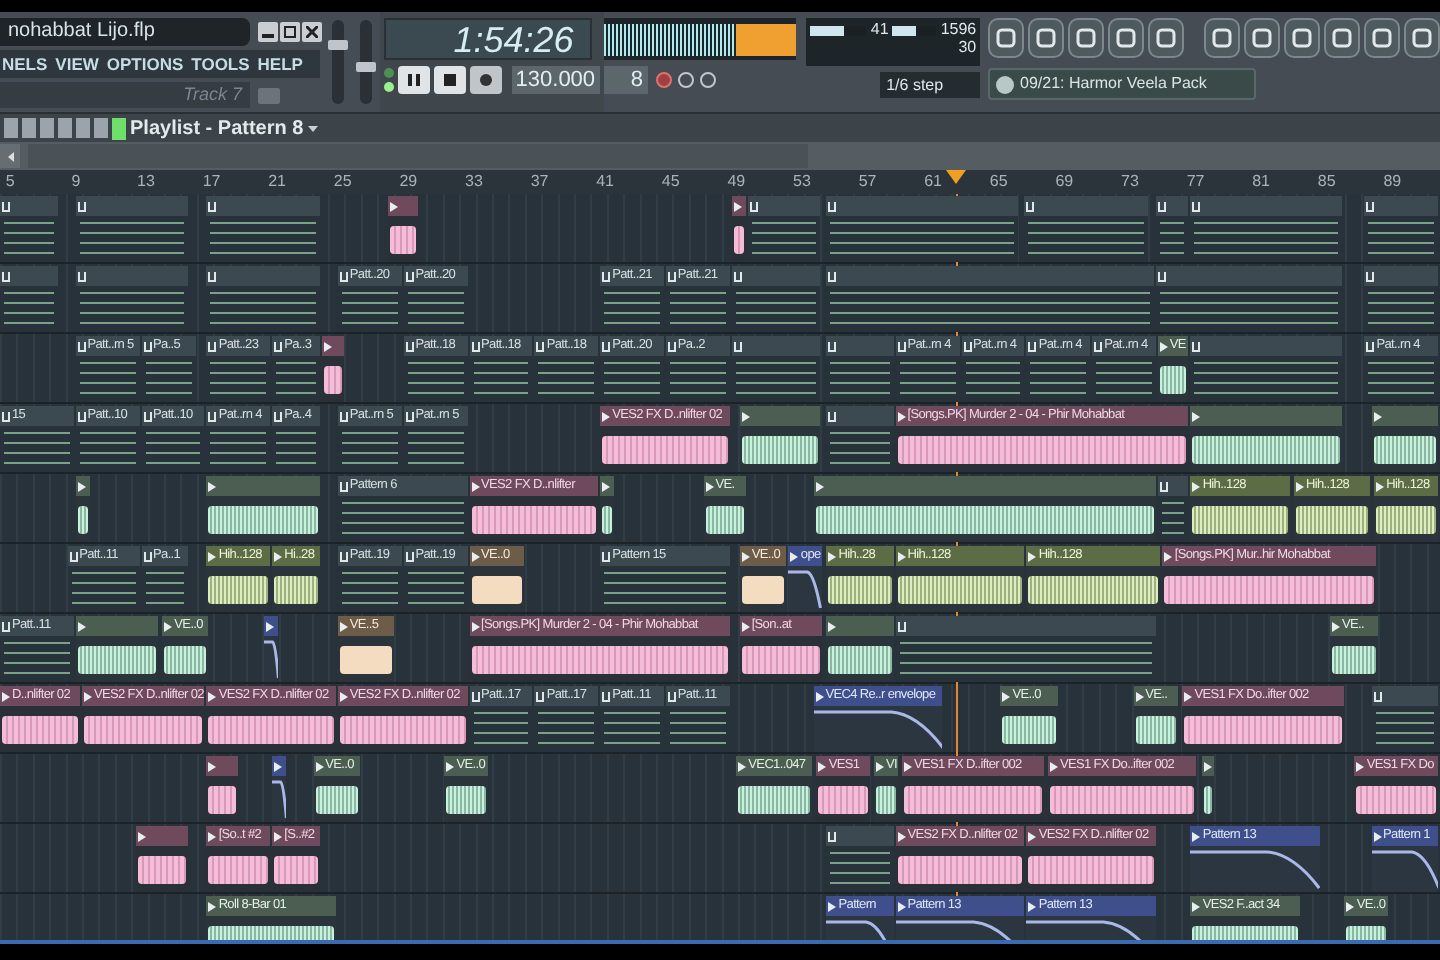 The image size is (1440, 960). I want to click on memory-value: 1596, so click(958, 30).